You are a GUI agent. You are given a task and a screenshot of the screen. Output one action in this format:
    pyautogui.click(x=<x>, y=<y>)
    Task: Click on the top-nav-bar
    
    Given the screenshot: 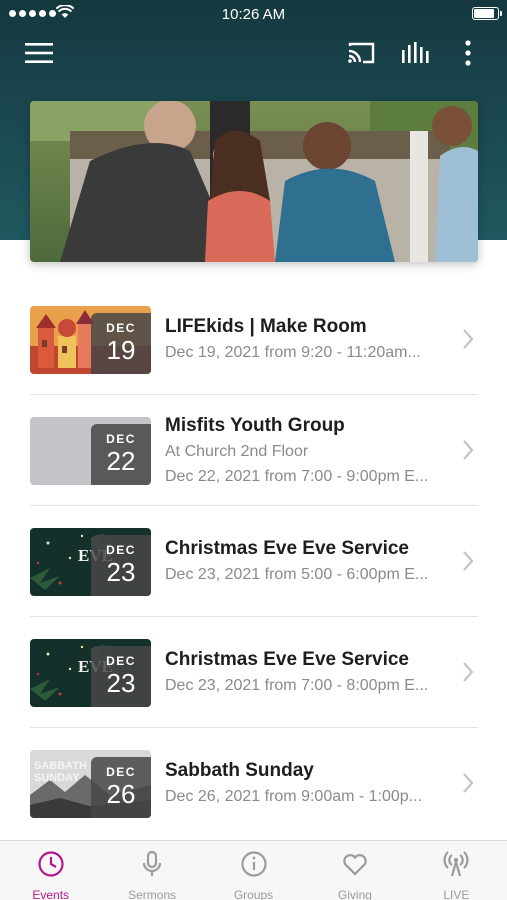 What is the action you would take?
    pyautogui.click(x=253, y=53)
    